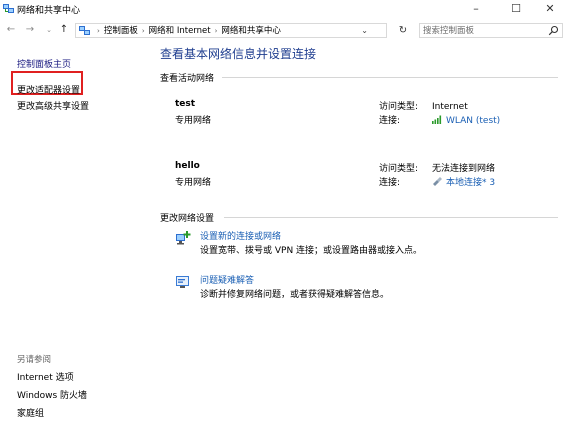  What do you see at coordinates (464, 169) in the screenshot?
I see `access-type-value: 无法连接到网络` at bounding box center [464, 169].